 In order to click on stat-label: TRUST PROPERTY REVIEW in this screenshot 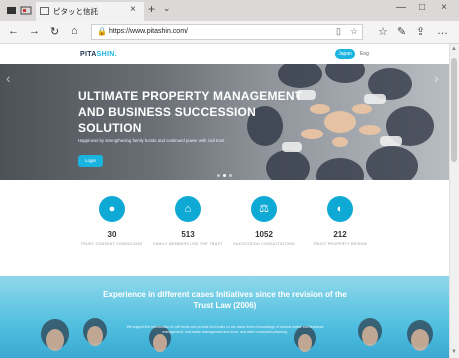, I will do `click(340, 244)`.